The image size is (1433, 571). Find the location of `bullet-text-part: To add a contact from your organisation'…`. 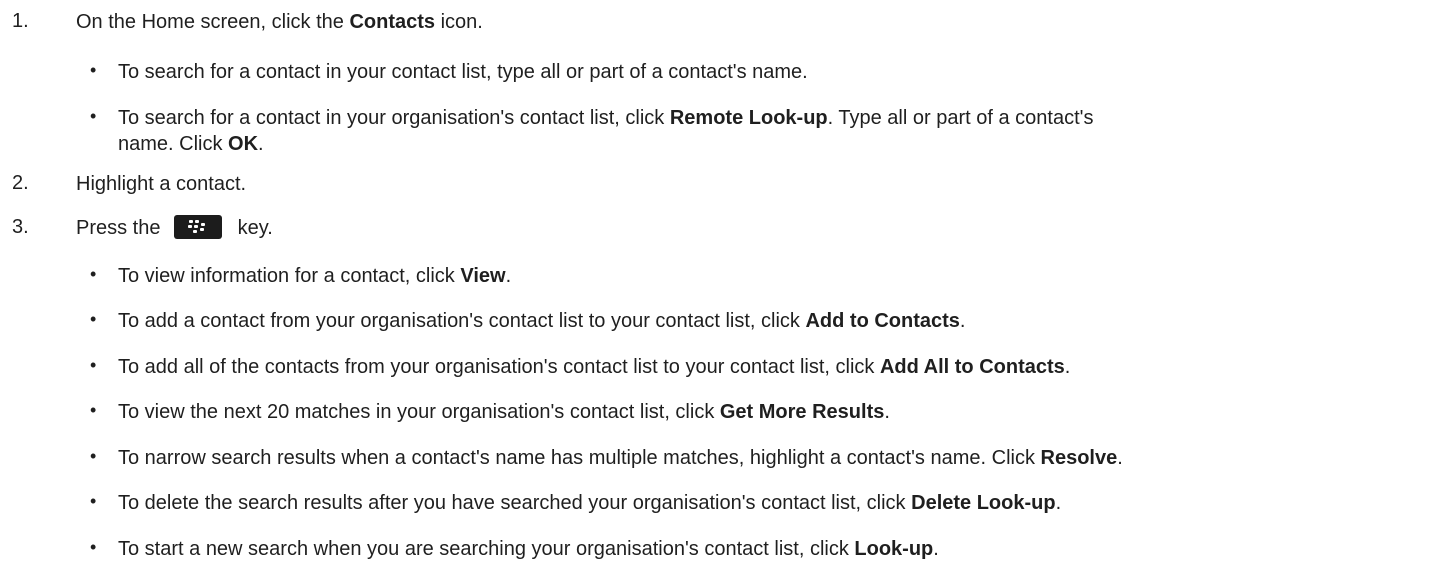

bullet-text-part: To add a contact from your organisation'… is located at coordinates (462, 321).